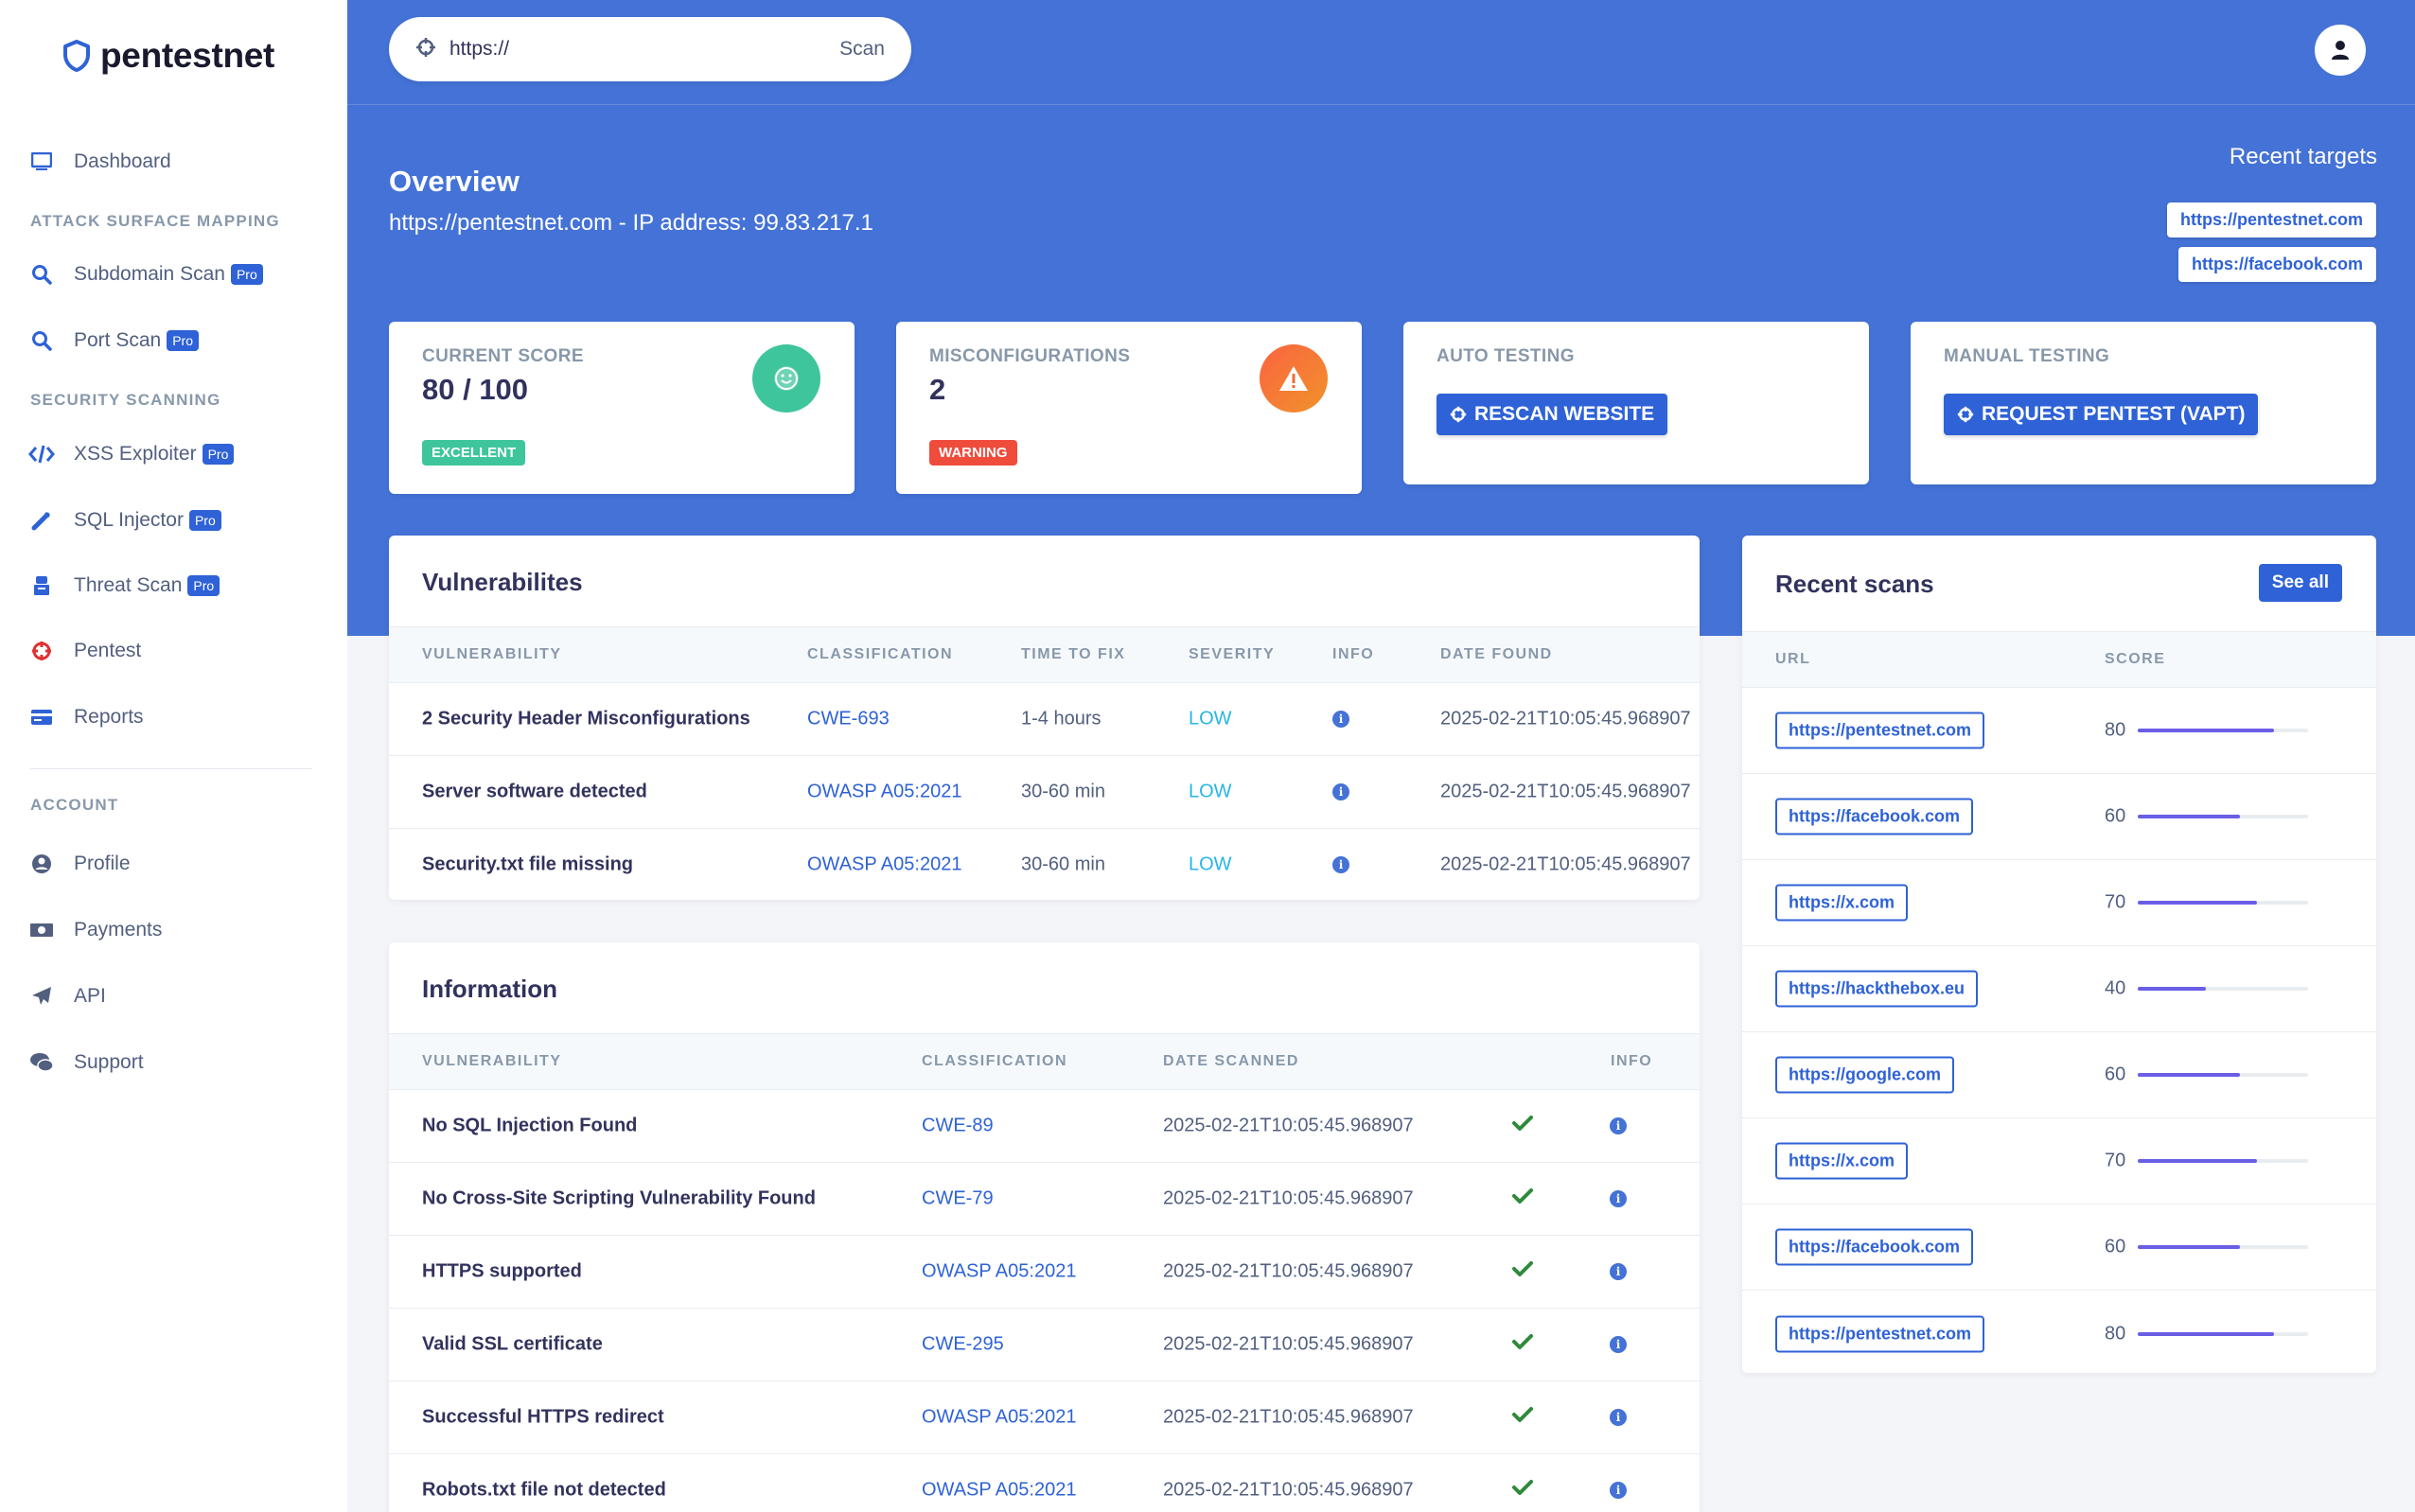  Describe the element at coordinates (79, 864) in the screenshot. I see `sidebar-item-profile: Profile` at that location.